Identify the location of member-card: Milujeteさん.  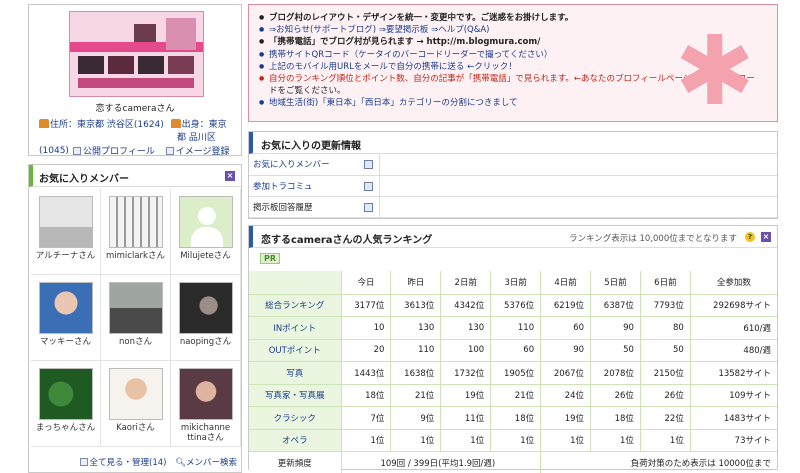
(206, 232).